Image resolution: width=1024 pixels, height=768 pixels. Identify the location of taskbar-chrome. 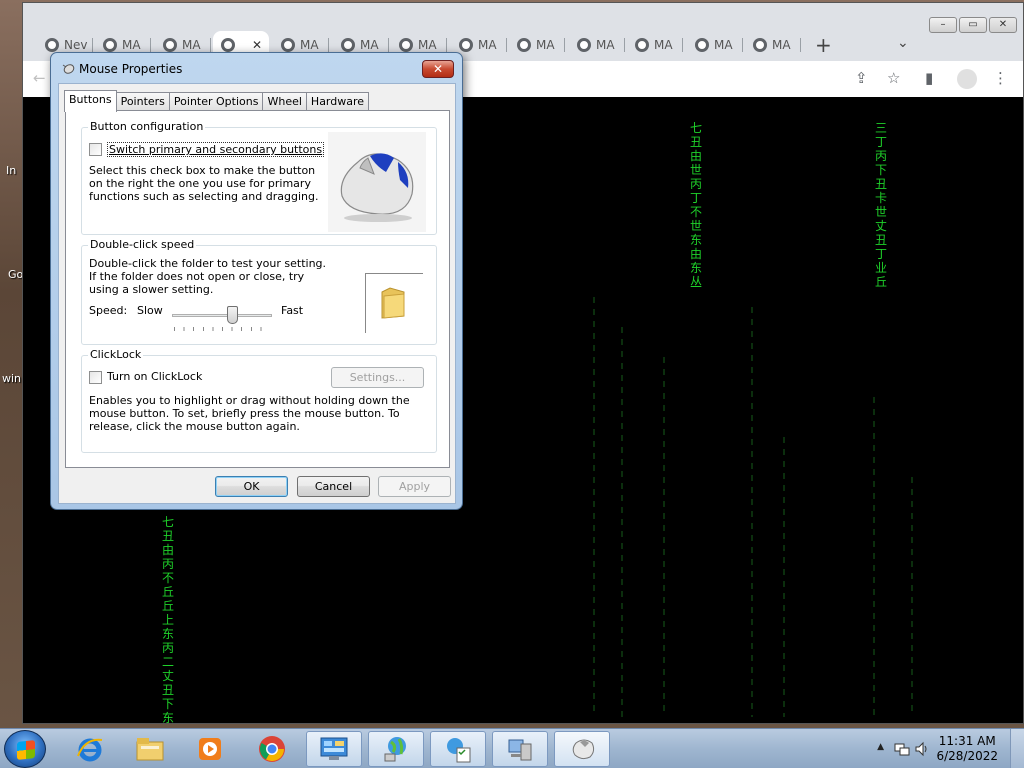
(272, 749).